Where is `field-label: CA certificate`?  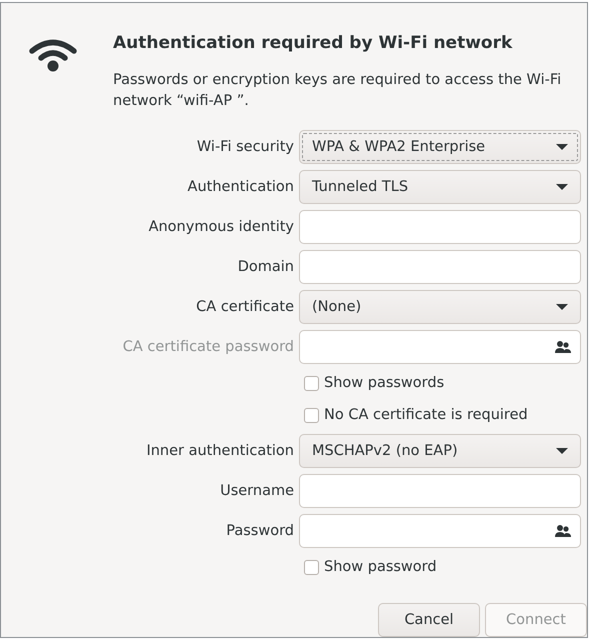 field-label: CA certificate is located at coordinates (245, 307).